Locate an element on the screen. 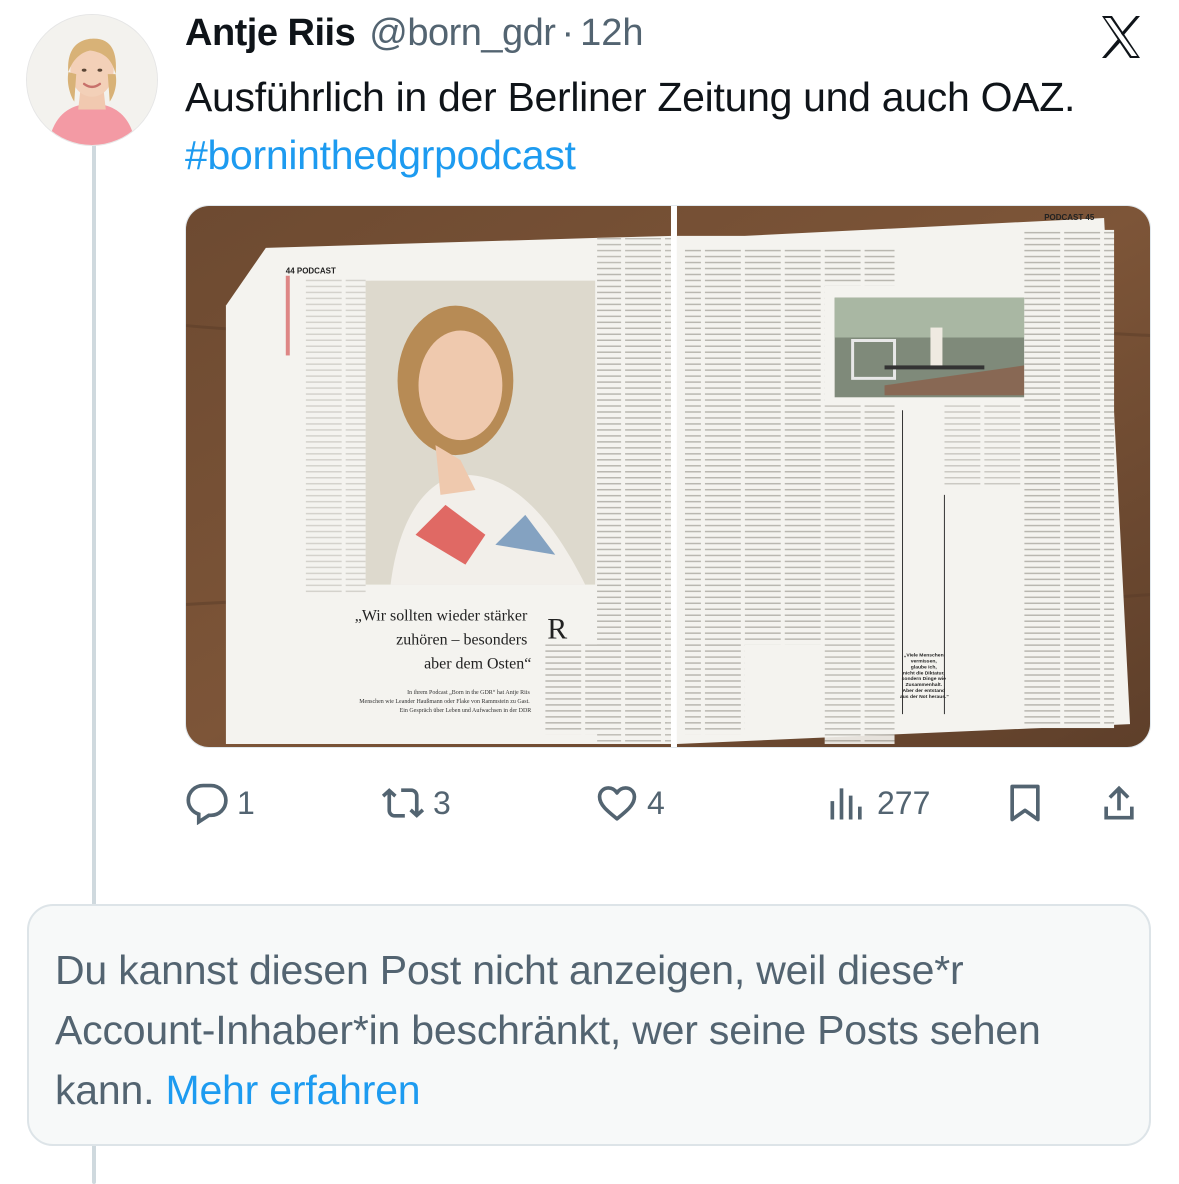  reply-icon is located at coordinates (207, 804).